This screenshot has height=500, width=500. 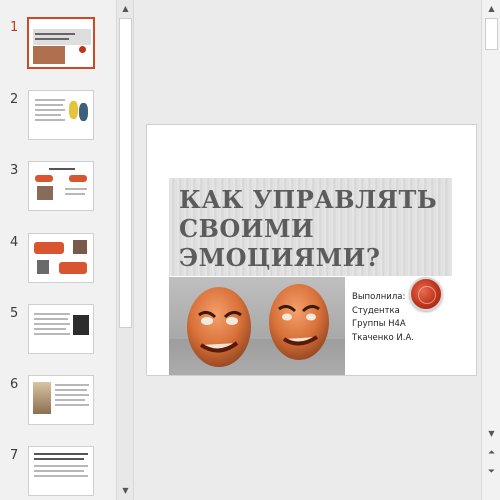 I want to click on thumbnail-5: 5, so click(x=58, y=334).